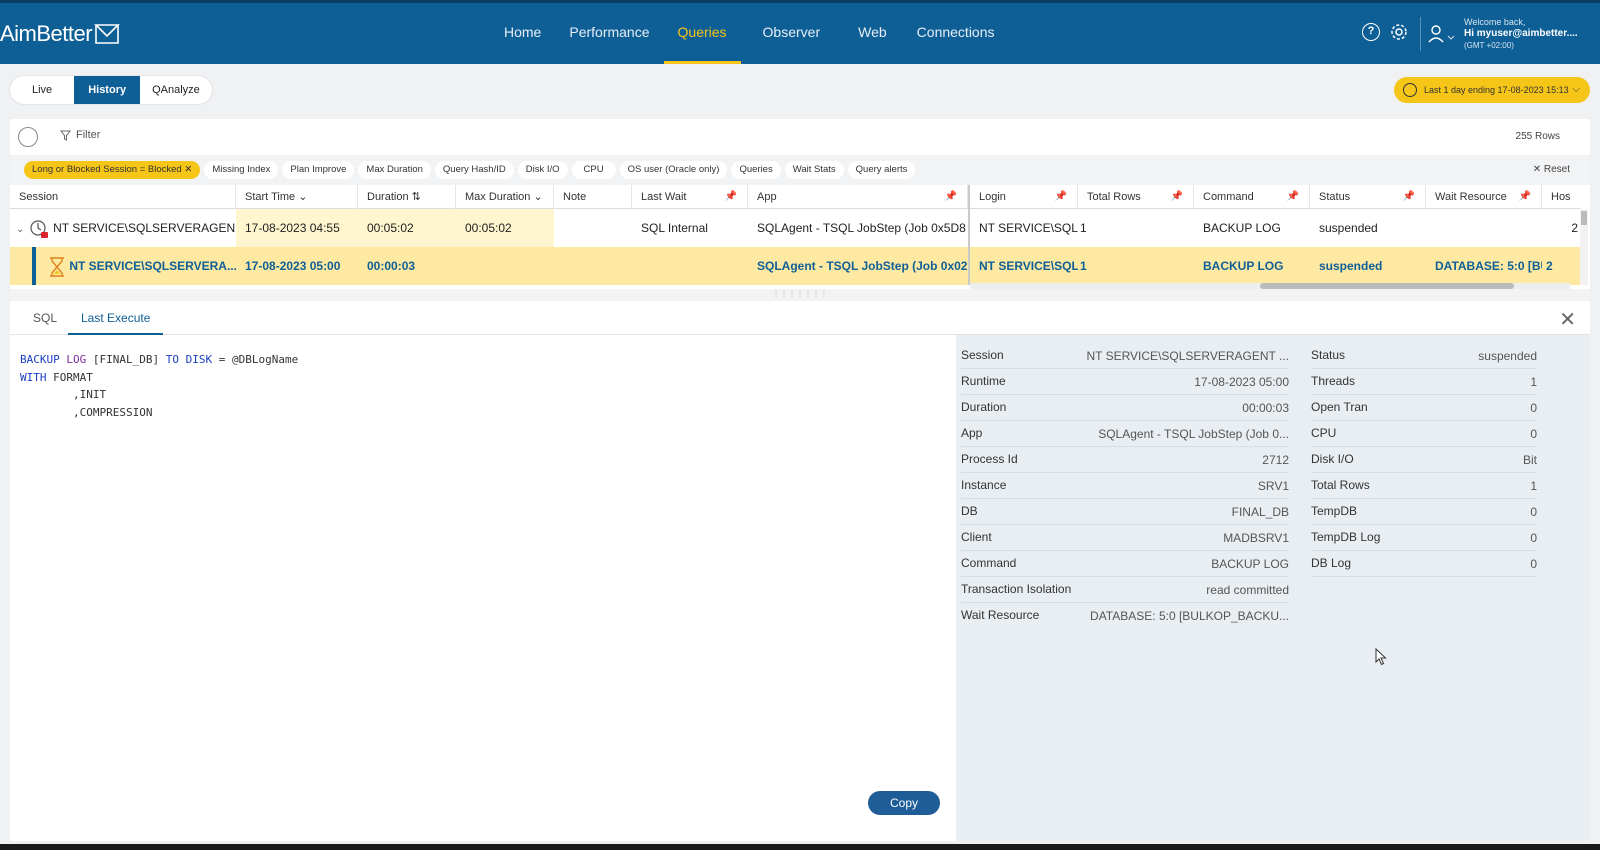  I want to click on chip-disk-io: Disk I/O, so click(542, 170).